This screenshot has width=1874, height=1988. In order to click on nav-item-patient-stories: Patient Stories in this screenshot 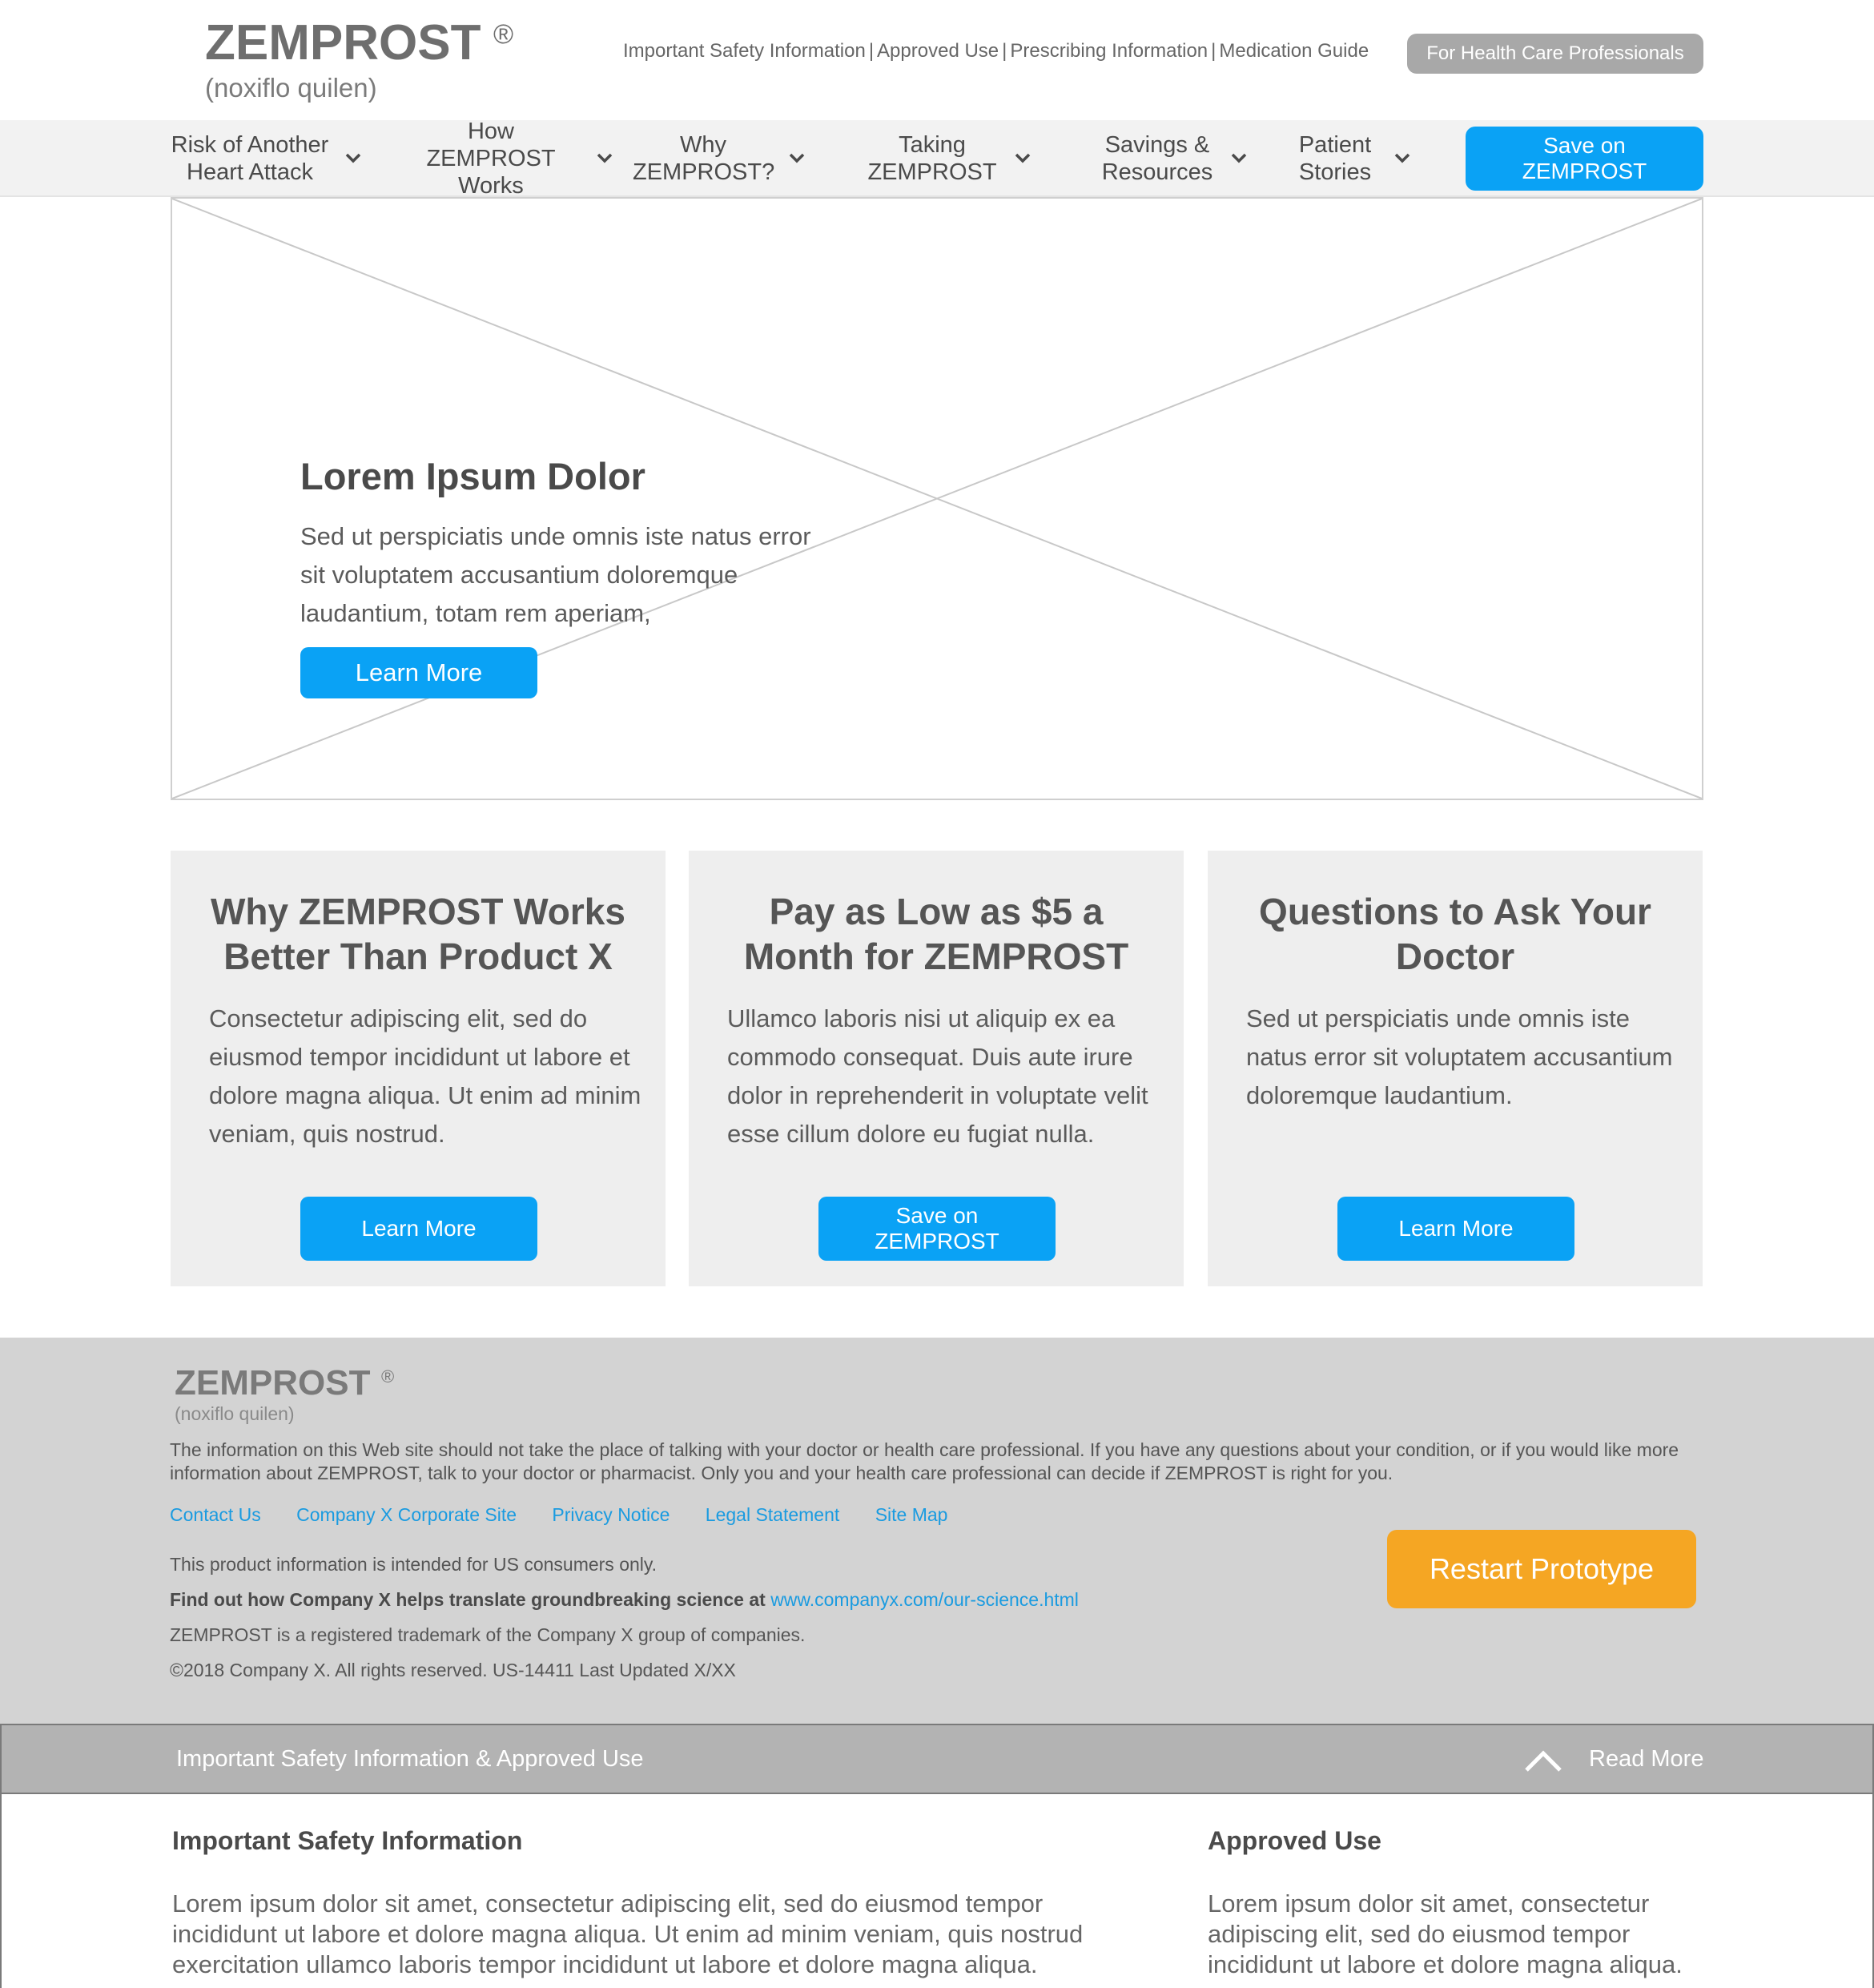, I will do `click(1351, 158)`.